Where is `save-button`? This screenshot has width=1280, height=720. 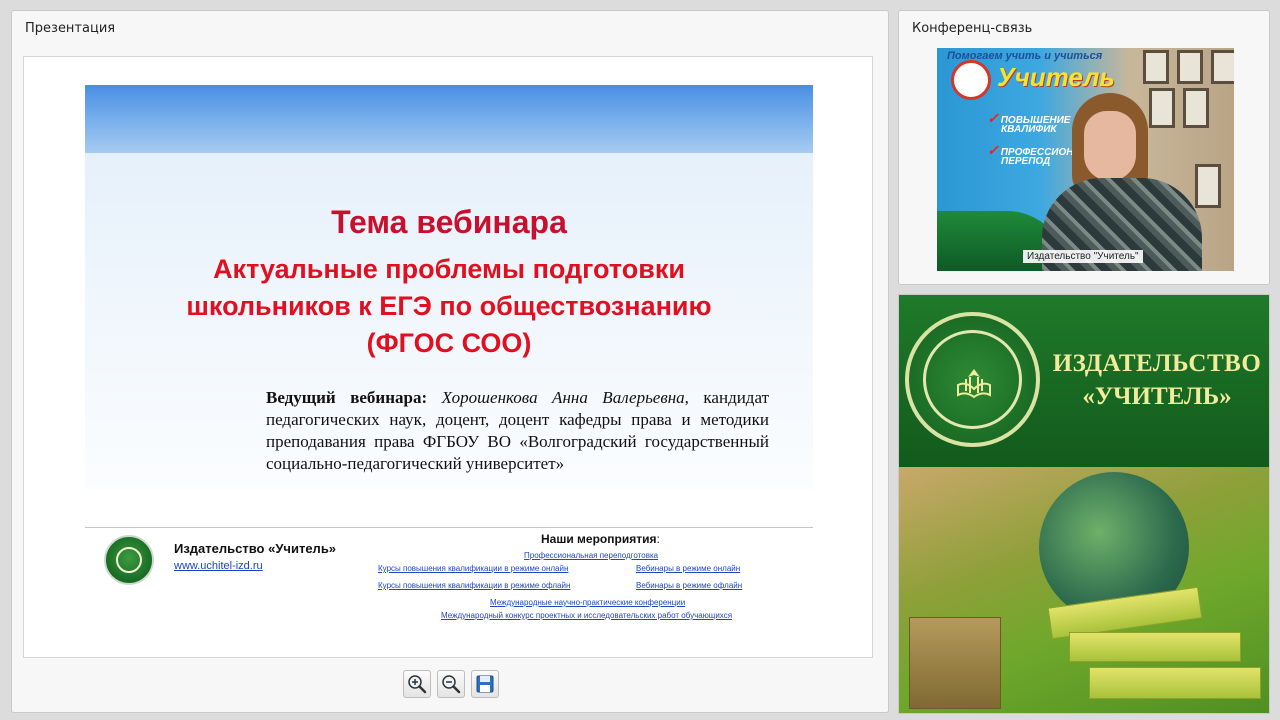
save-button is located at coordinates (485, 684).